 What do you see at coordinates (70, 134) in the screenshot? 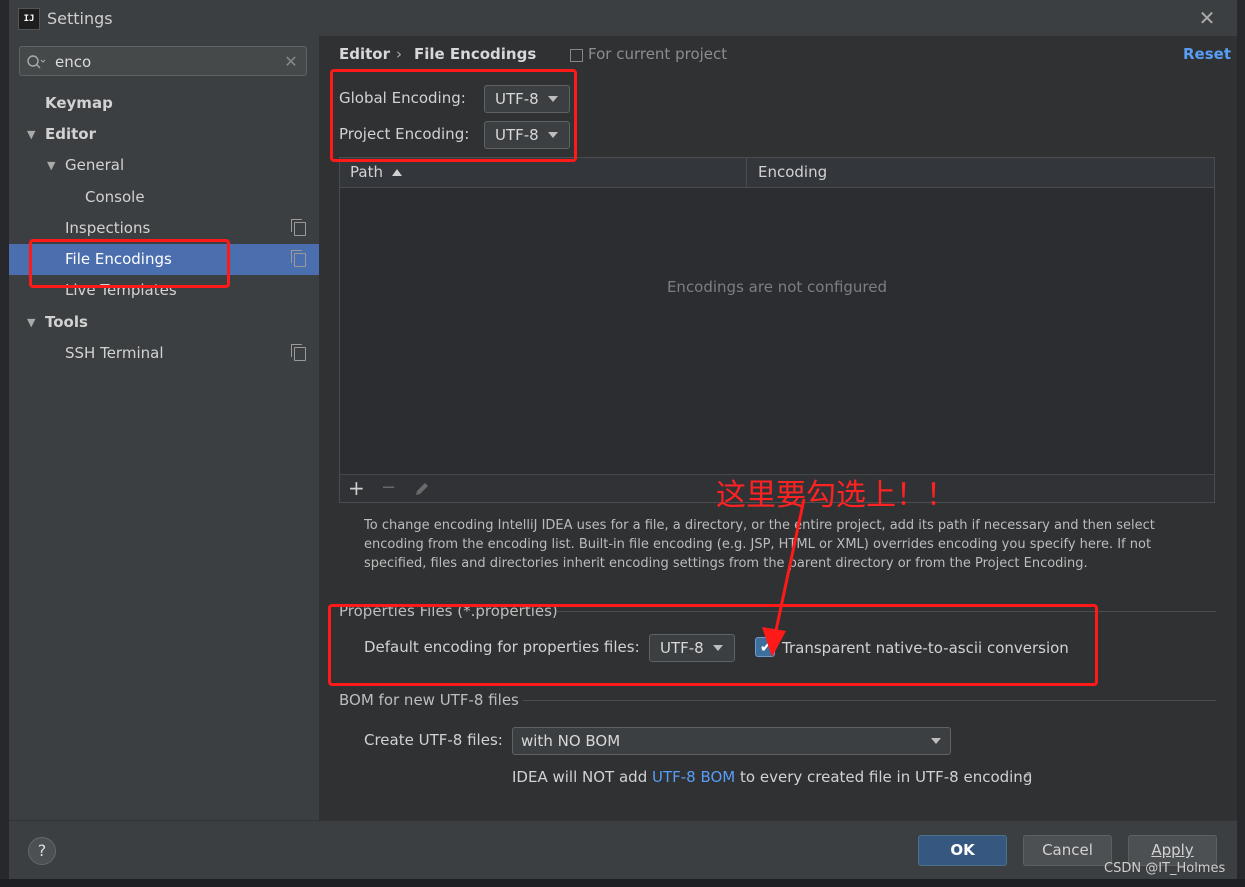
I see `sidebar-item-label: Editor` at bounding box center [70, 134].